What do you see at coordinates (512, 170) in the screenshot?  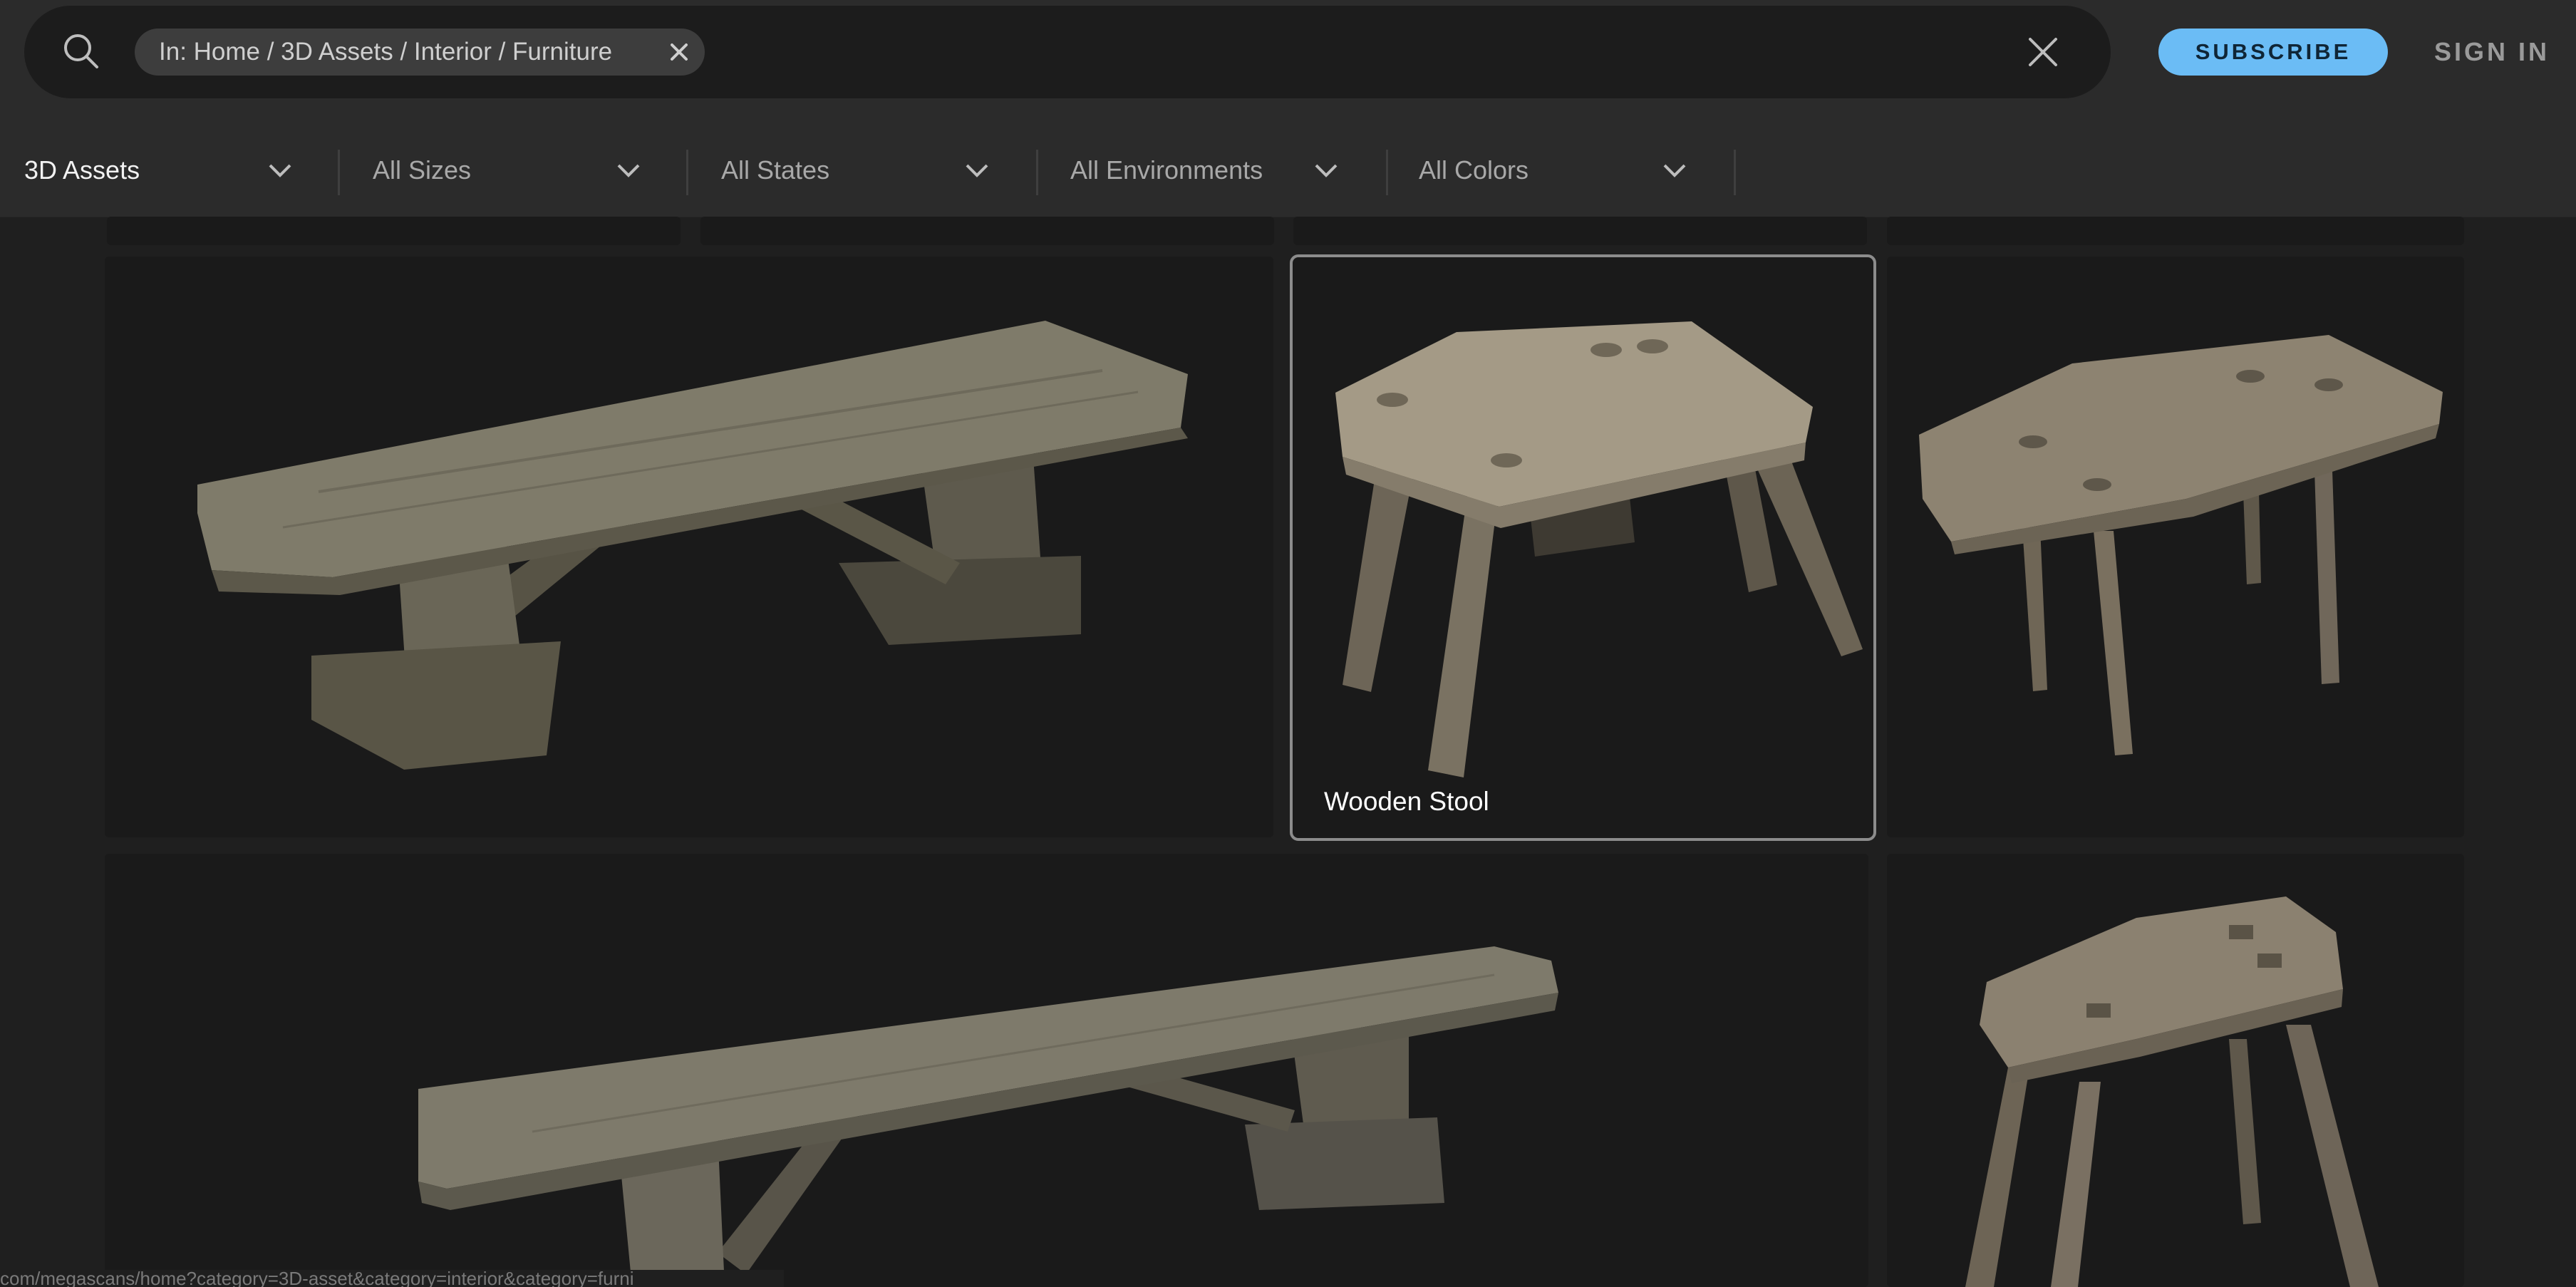 I see `filter-sizes: All Sizes` at bounding box center [512, 170].